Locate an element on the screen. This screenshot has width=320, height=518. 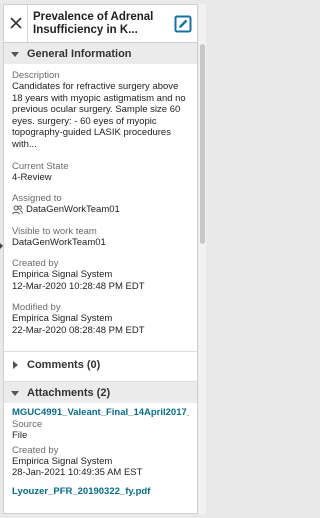
attachment-created-by-label: Created by is located at coordinates (35, 450).